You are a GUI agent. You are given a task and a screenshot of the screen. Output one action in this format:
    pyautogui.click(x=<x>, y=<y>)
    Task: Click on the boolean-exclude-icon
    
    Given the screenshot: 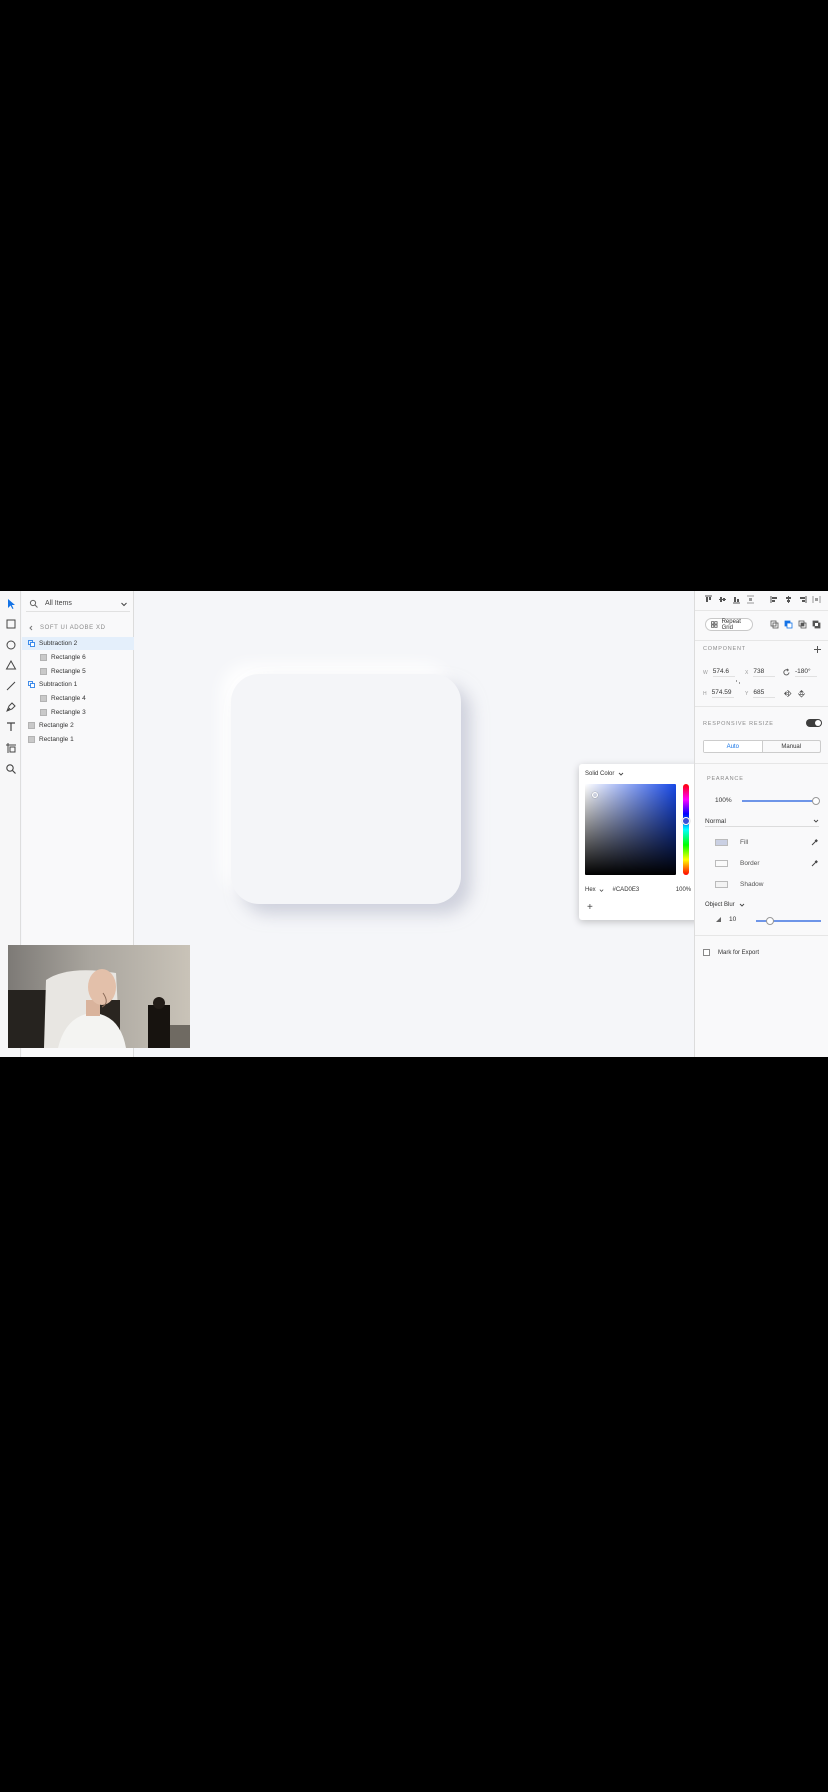 What is the action you would take?
    pyautogui.click(x=816, y=624)
    